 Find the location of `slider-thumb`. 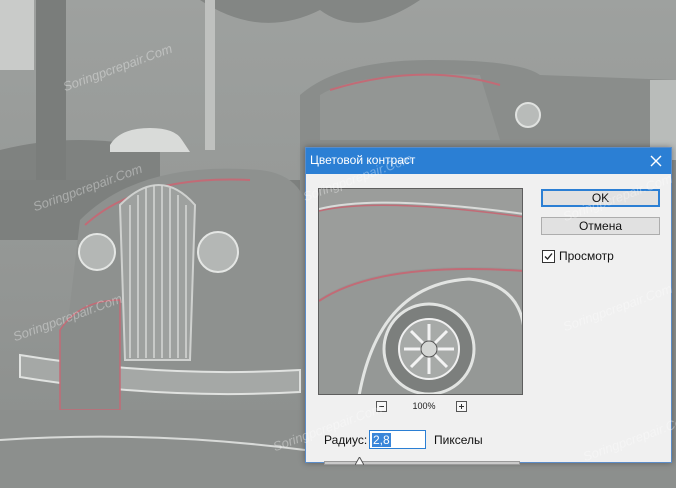

slider-thumb is located at coordinates (359, 461).